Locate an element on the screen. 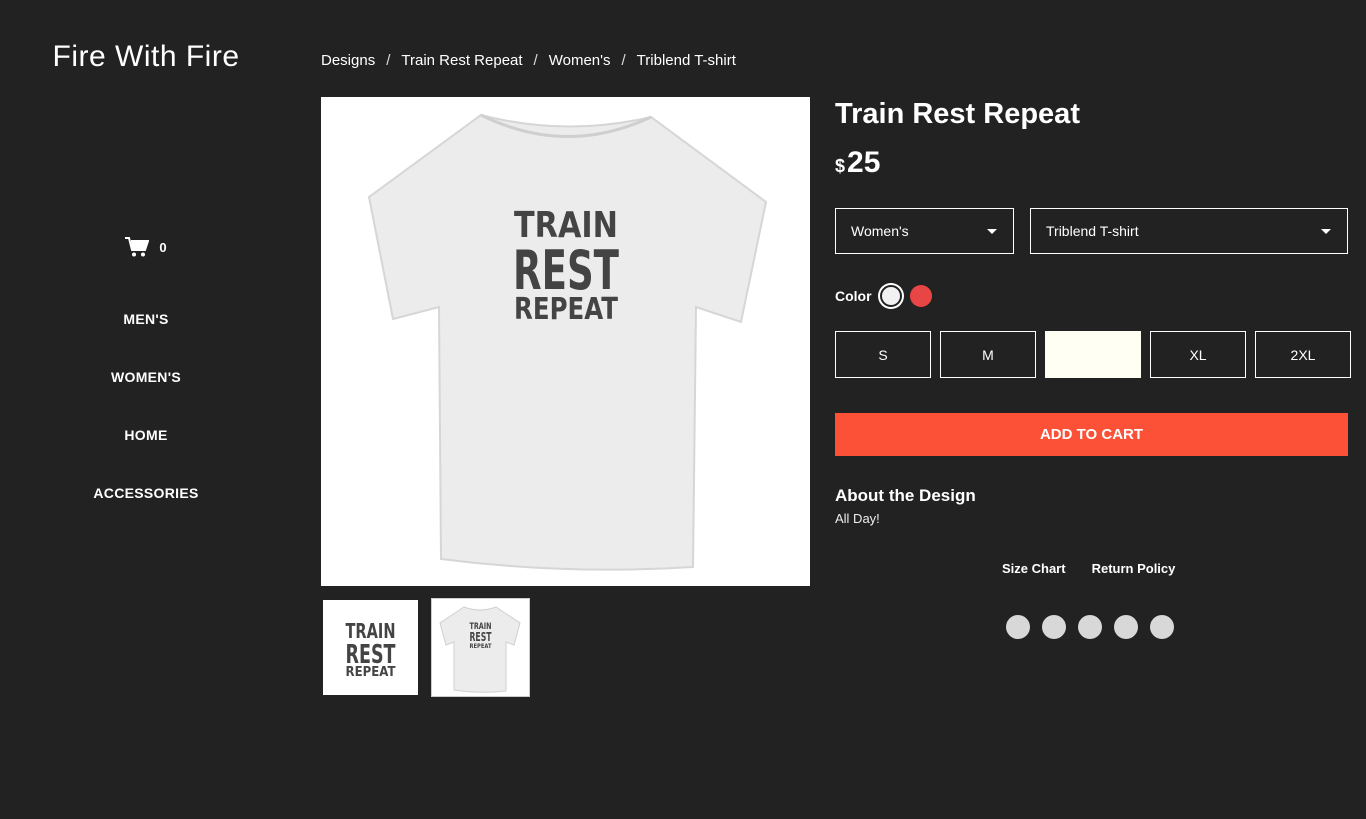 Image resolution: width=1366 pixels, height=819 pixels. product-price: $ 25 is located at coordinates (857, 163).